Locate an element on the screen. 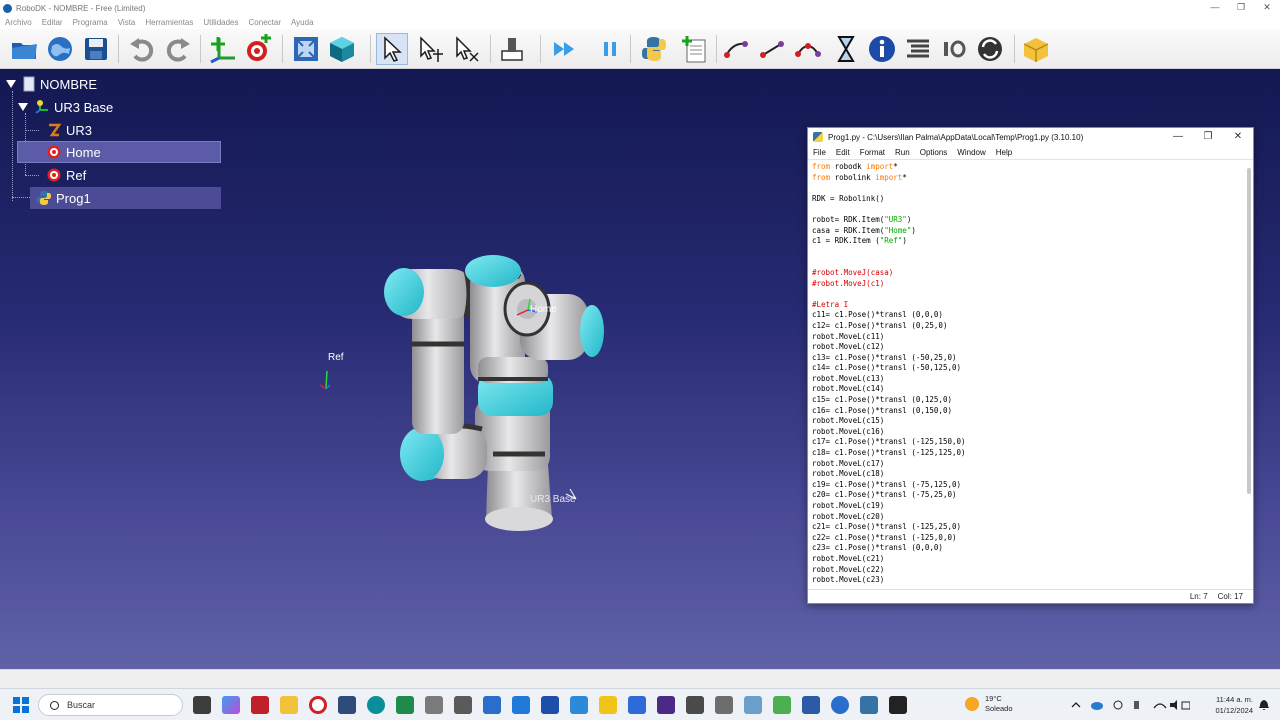 Image resolution: width=1280 pixels, height=720 pixels. windows-start-icon is located at coordinates (21, 705).